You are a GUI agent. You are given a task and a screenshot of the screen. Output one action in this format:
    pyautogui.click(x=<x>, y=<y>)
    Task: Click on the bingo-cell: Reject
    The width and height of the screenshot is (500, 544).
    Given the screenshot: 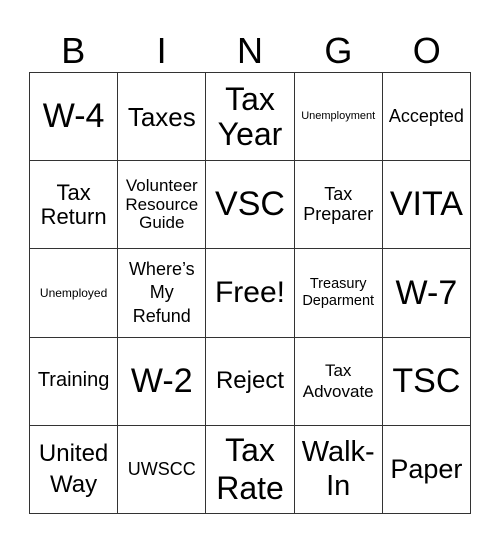 What is the action you would take?
    pyautogui.click(x=250, y=381)
    